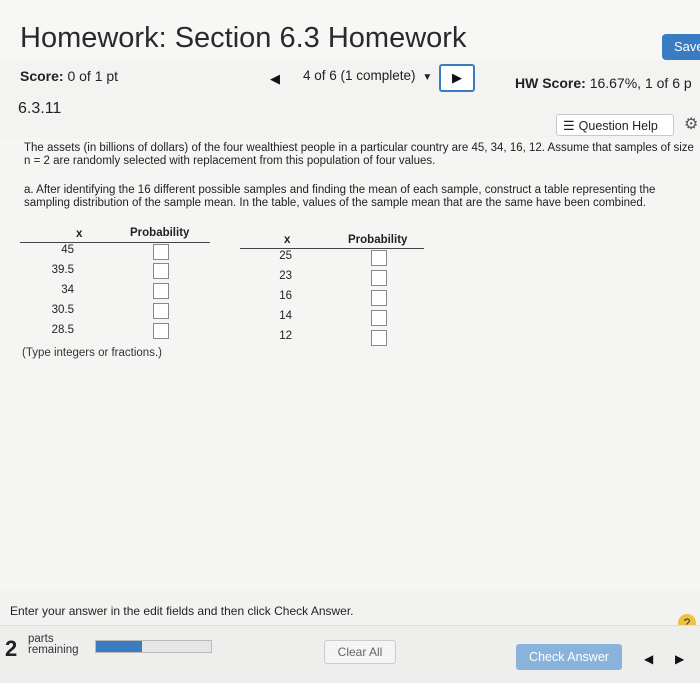 This screenshot has width=700, height=683. What do you see at coordinates (285, 336) in the screenshot?
I see `x-value: 12` at bounding box center [285, 336].